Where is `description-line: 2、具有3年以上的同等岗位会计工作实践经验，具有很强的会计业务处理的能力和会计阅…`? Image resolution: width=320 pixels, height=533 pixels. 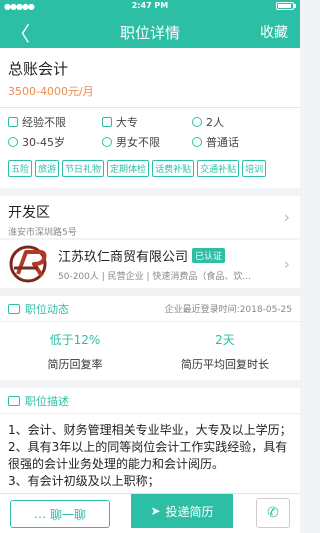
description-line: 2、具有3年以上的同等岗位会计工作实践经验，具有很强的会计业务处理的能力和会计阅… is located at coordinates (148, 455).